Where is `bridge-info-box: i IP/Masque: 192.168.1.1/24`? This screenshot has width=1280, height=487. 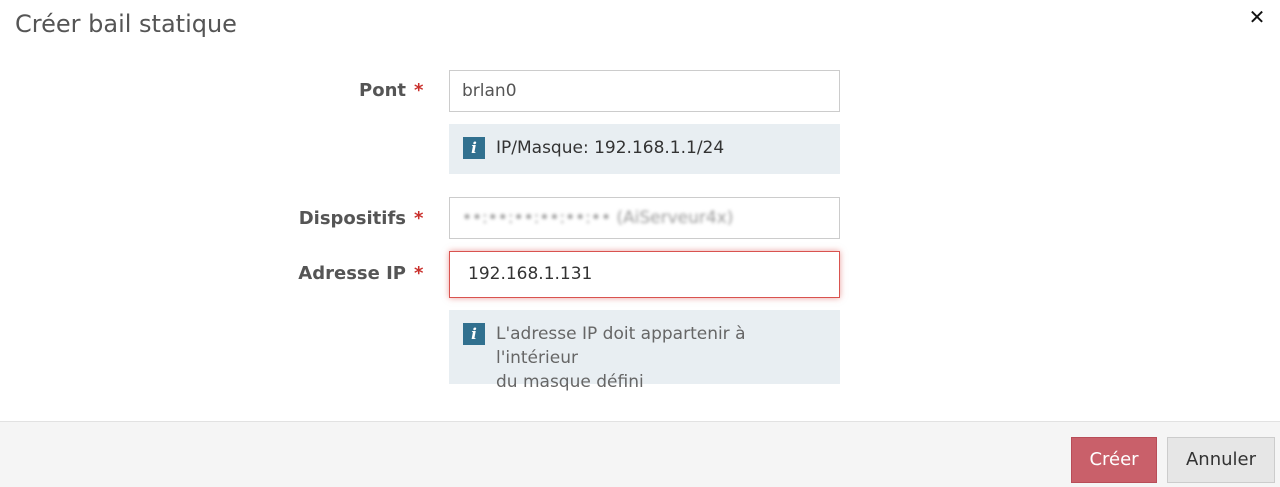
bridge-info-box: i IP/Masque: 192.168.1.1/24 is located at coordinates (644, 149).